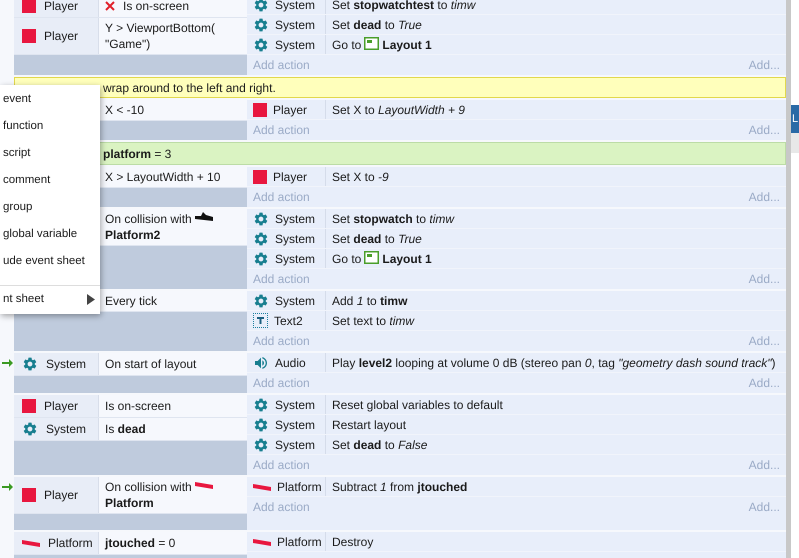 This screenshot has width=799, height=558. What do you see at coordinates (382, 259) in the screenshot?
I see `action-text: Go to Layout 1` at bounding box center [382, 259].